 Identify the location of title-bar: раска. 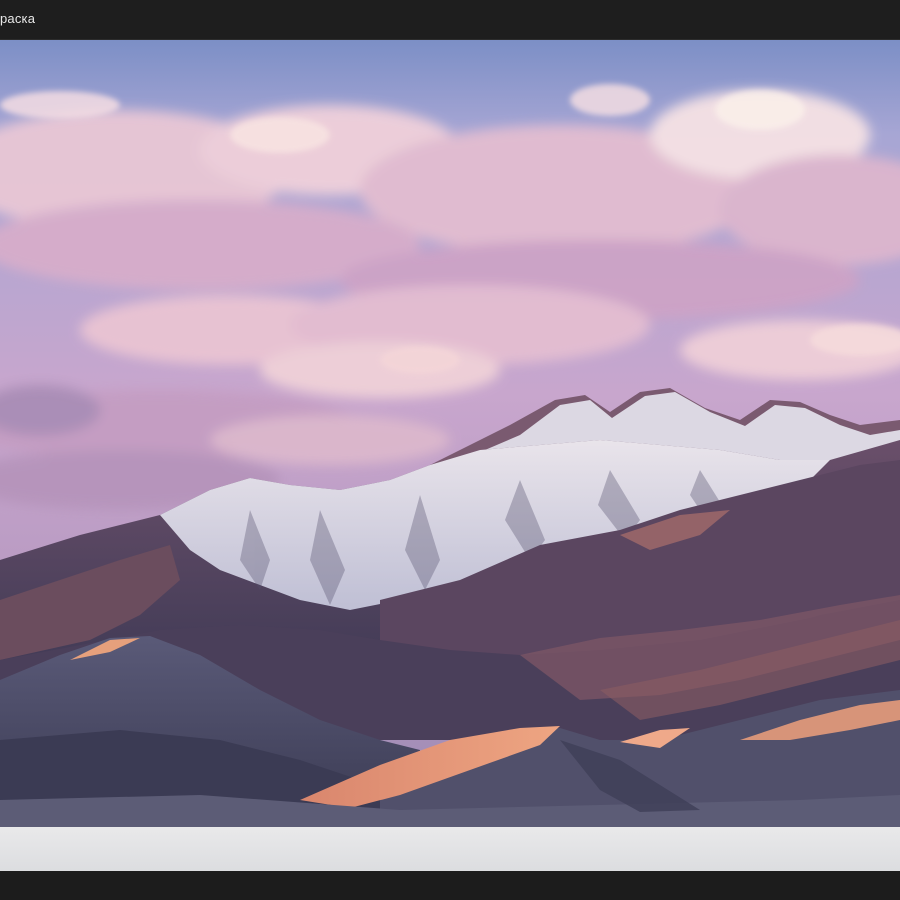
(450, 20).